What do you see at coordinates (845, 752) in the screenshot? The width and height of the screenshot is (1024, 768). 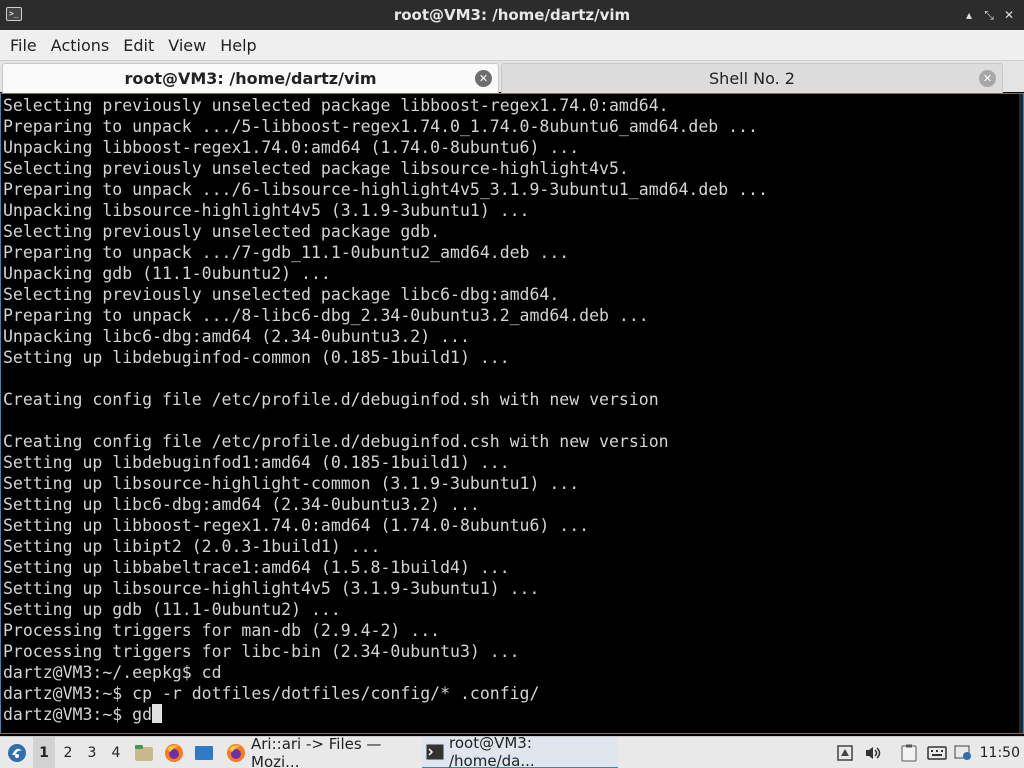 I see `network-icon` at bounding box center [845, 752].